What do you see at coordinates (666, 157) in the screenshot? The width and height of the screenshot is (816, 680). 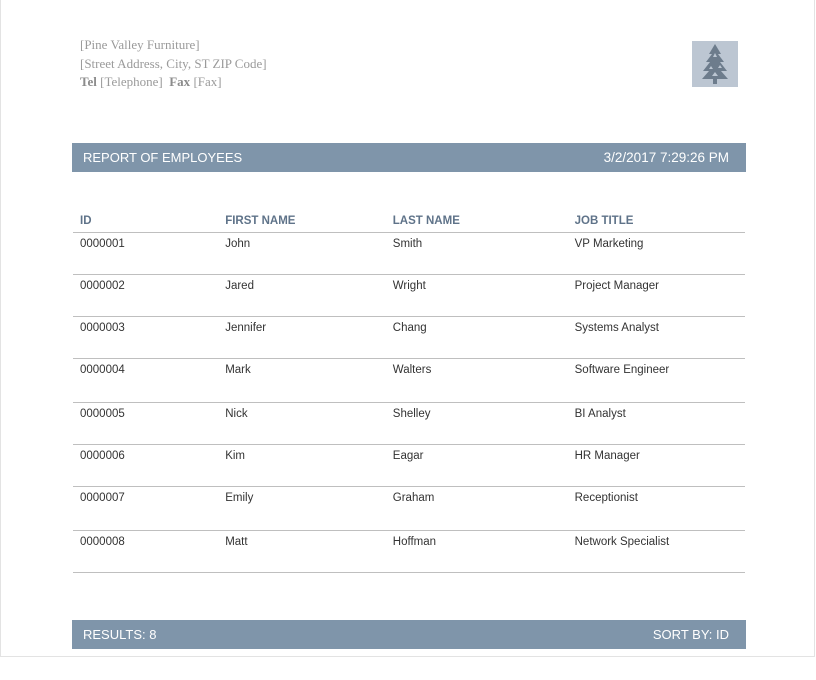 I see `report-datetime: 3/2/2017 7:29:26 PM` at bounding box center [666, 157].